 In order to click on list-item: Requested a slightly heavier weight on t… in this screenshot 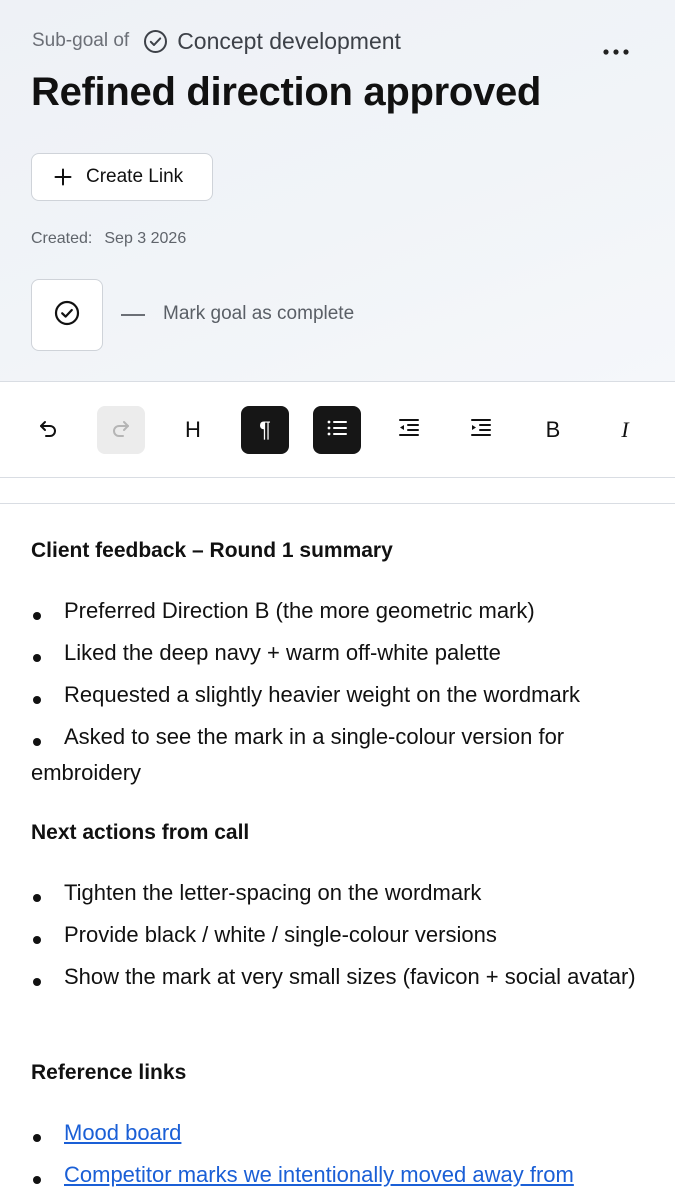, I will do `click(334, 695)`.